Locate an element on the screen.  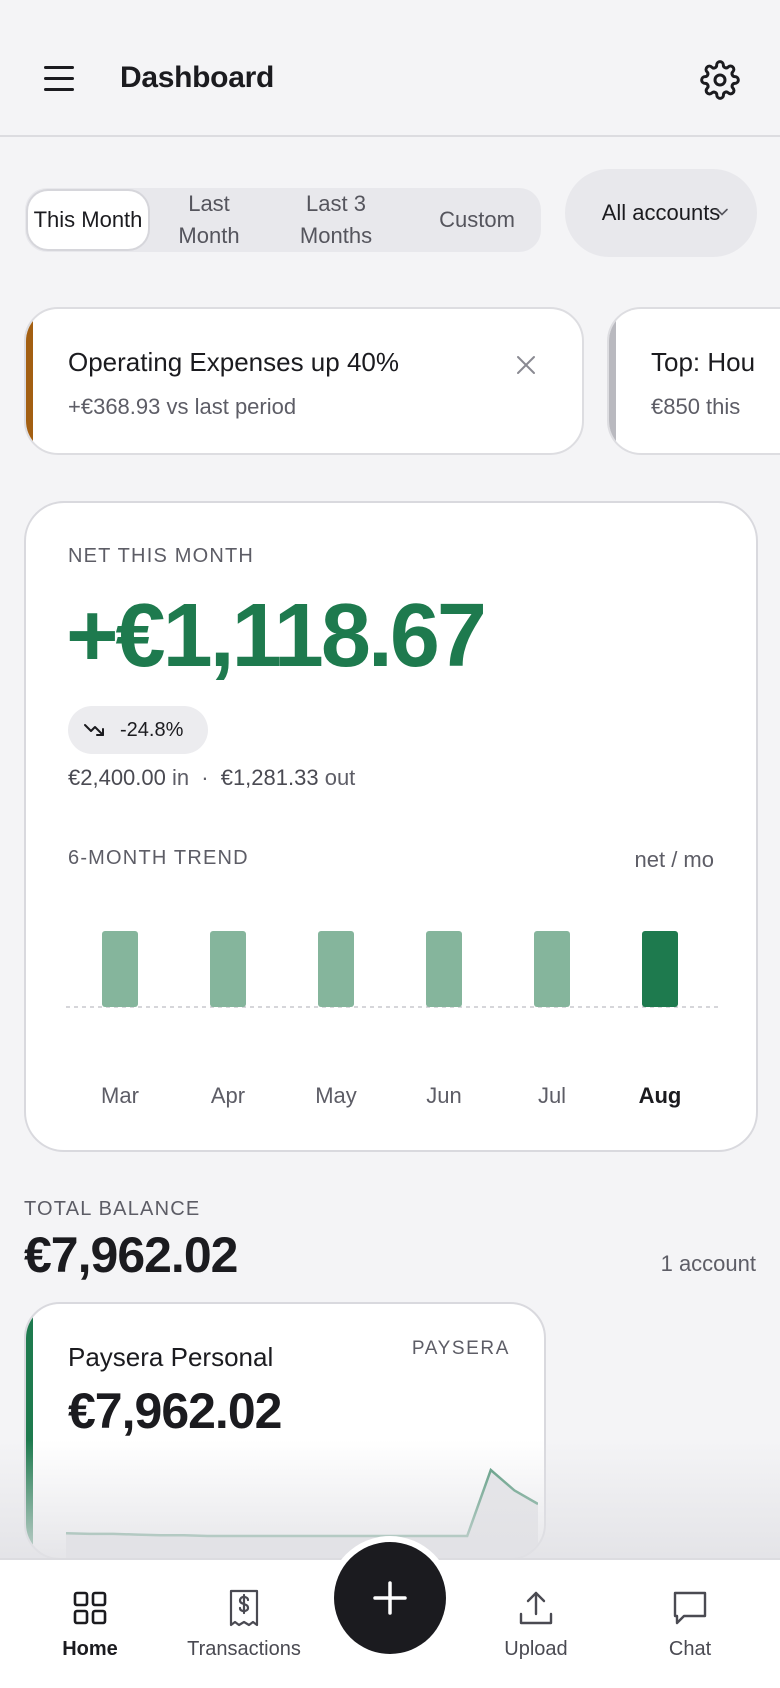
net-value: +€1,118.67 is located at coordinates (276, 636).